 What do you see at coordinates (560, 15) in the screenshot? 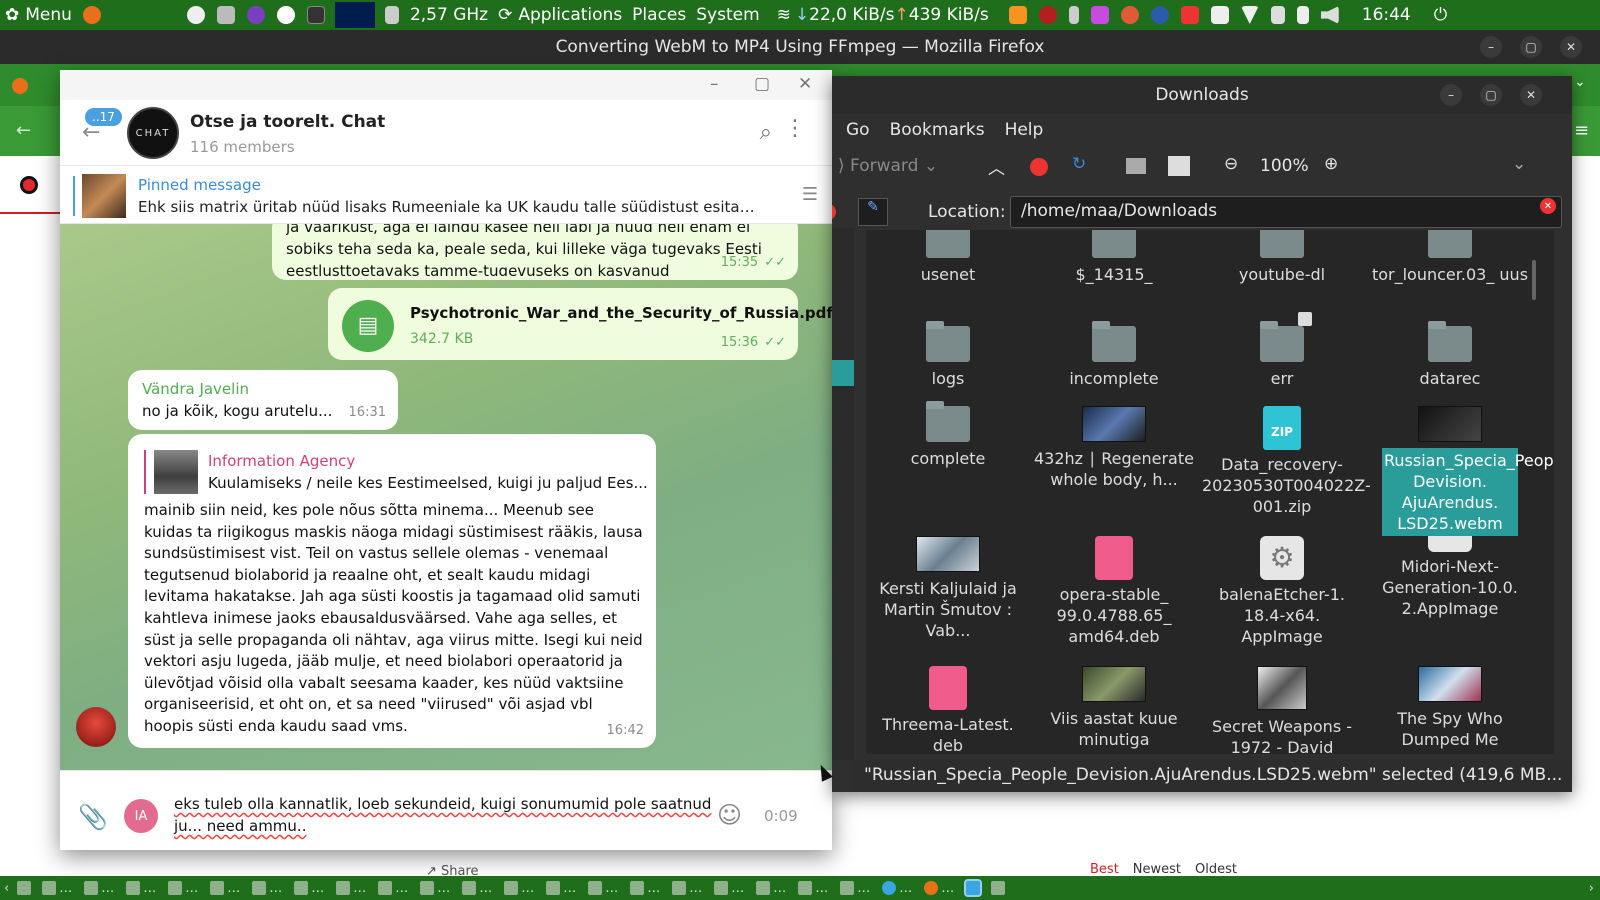
I see `applications-menu: ⟳ Applications` at bounding box center [560, 15].